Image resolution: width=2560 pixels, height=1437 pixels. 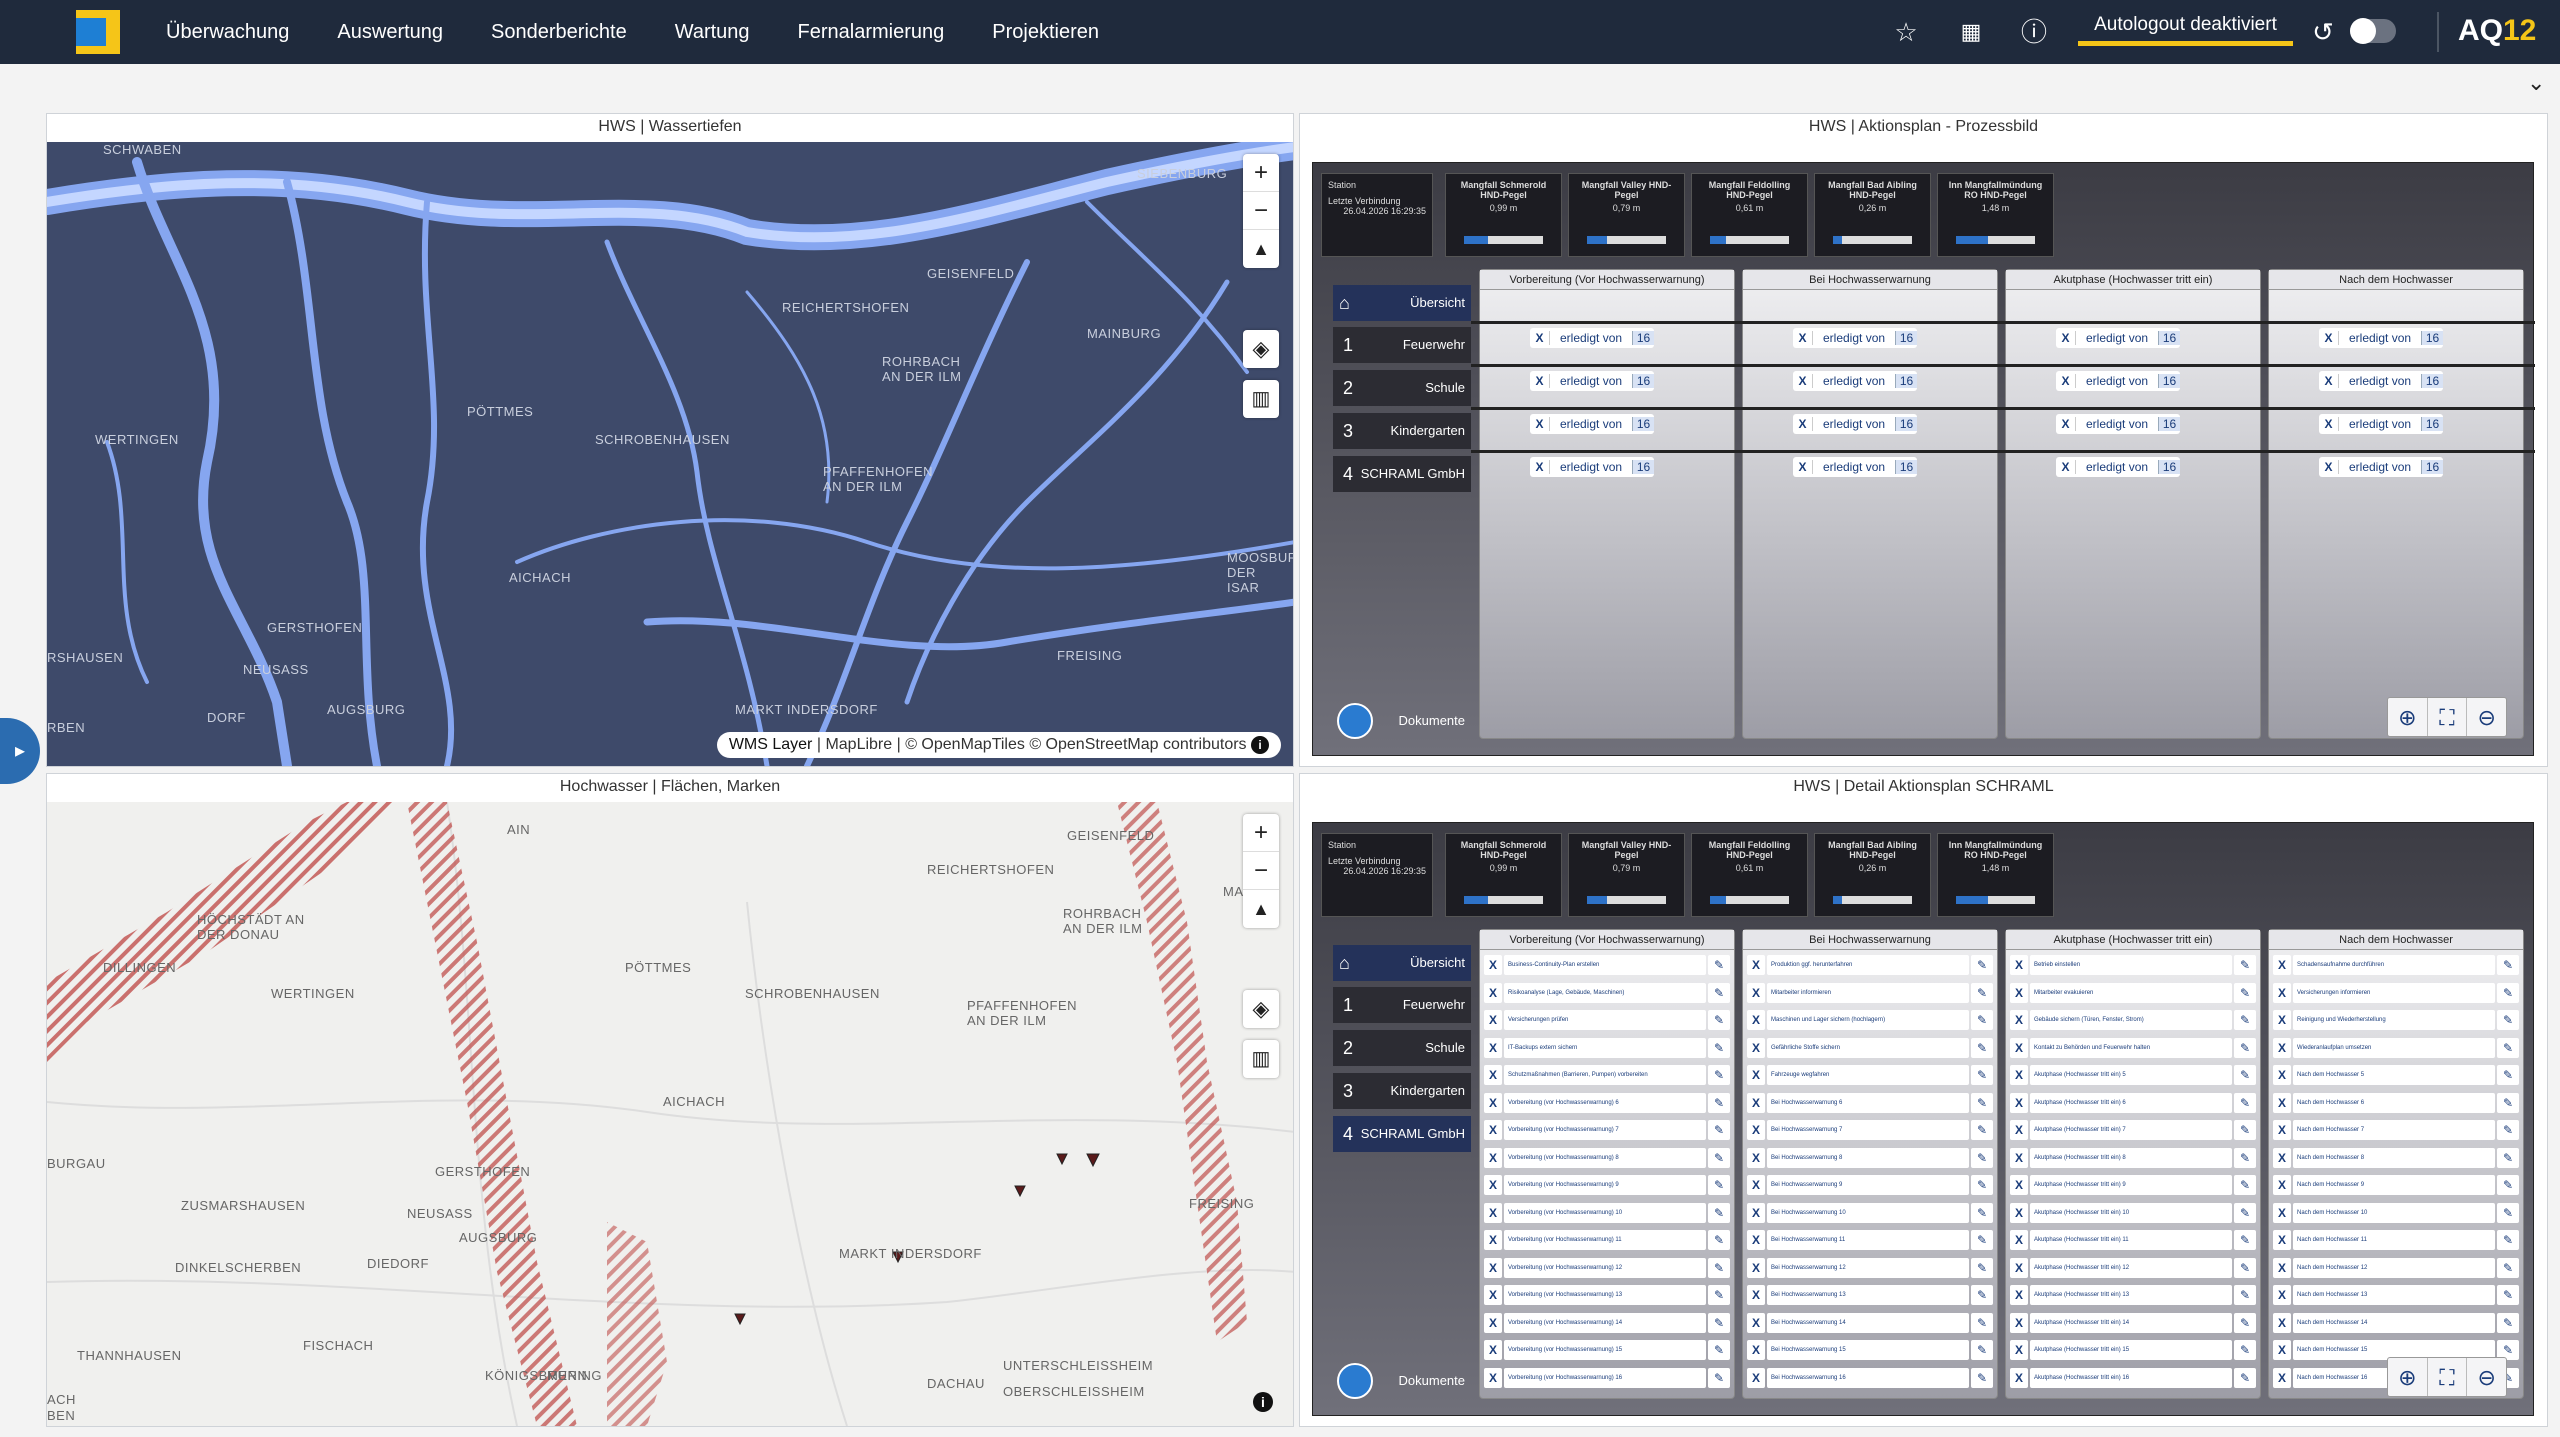 What do you see at coordinates (1261, 1009) in the screenshot?
I see `layers-button: ◈` at bounding box center [1261, 1009].